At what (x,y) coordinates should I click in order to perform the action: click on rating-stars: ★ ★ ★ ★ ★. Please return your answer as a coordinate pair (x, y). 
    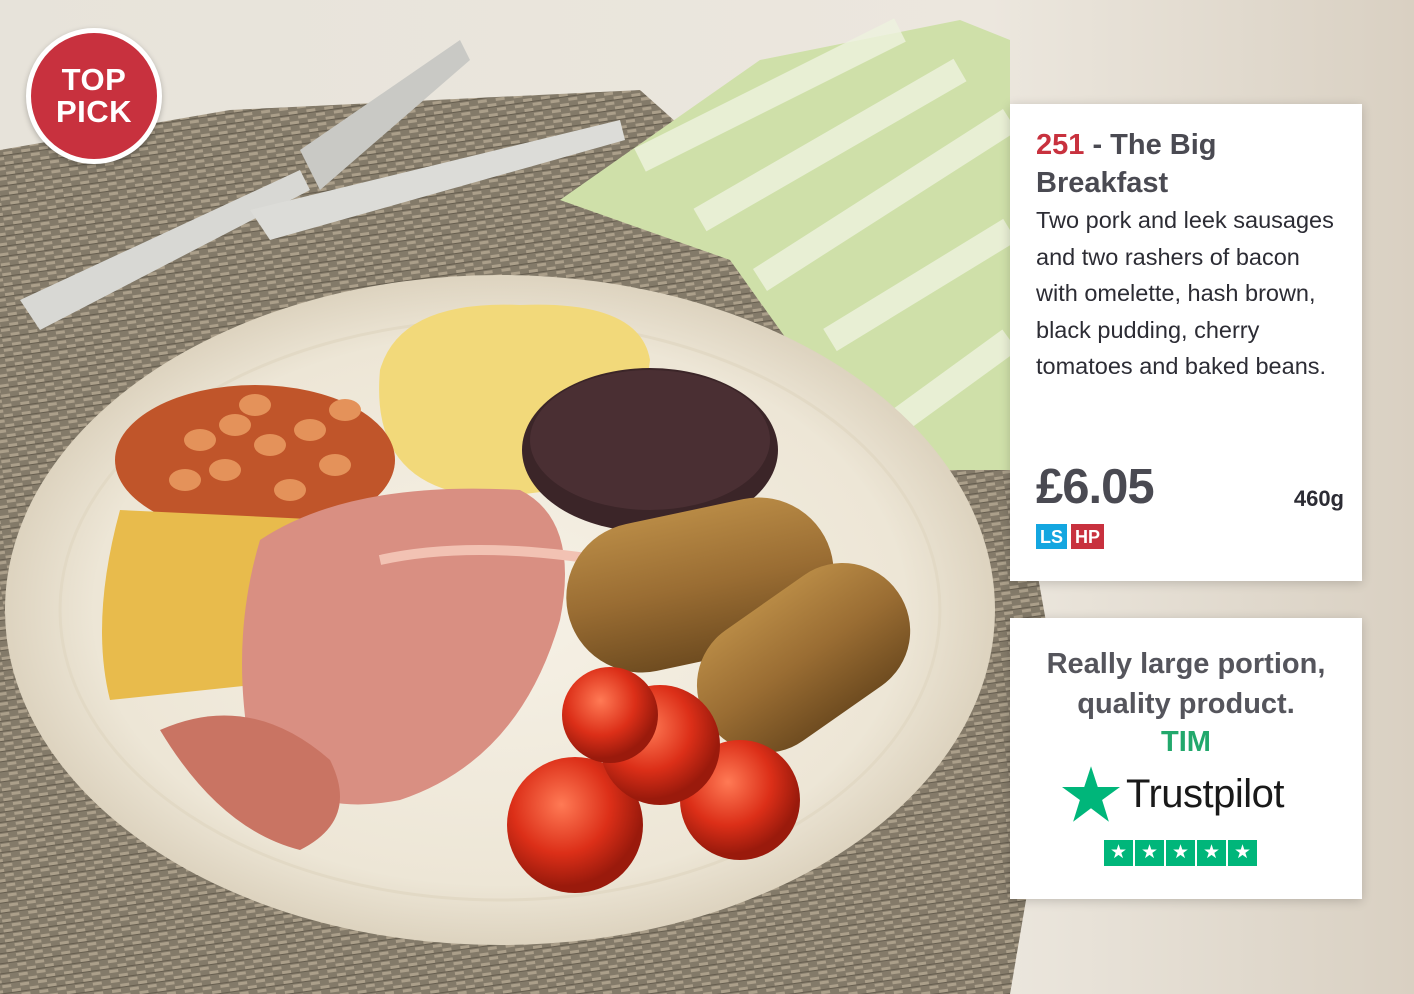
    Looking at the image, I should click on (1180, 853).